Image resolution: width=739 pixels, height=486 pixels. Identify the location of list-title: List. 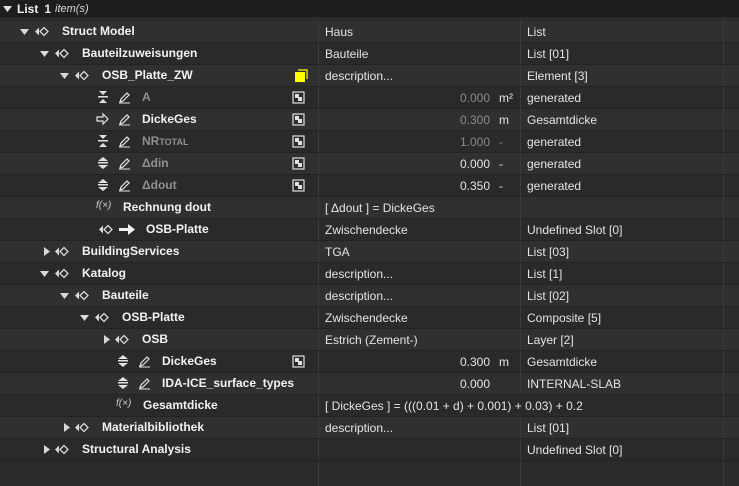
(28, 8).